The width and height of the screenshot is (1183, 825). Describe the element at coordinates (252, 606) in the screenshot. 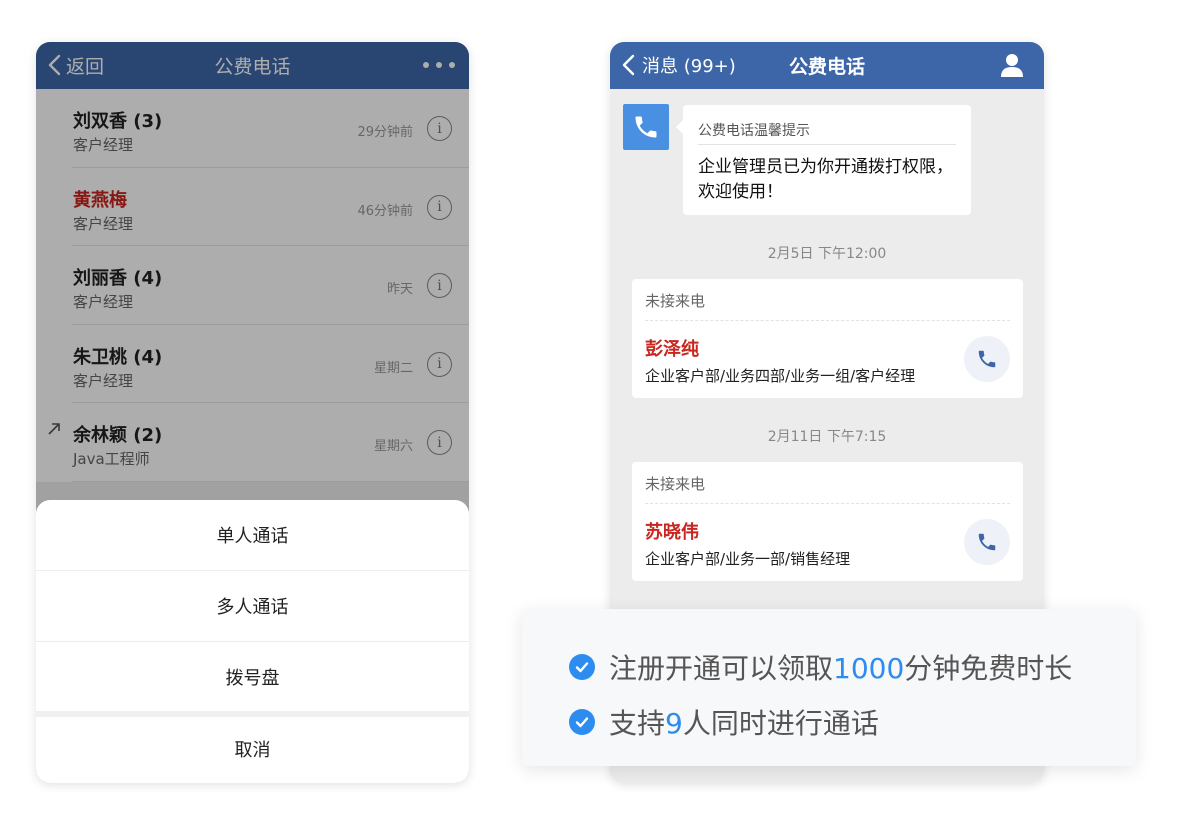

I see `multi-call-option: 多人通话` at that location.